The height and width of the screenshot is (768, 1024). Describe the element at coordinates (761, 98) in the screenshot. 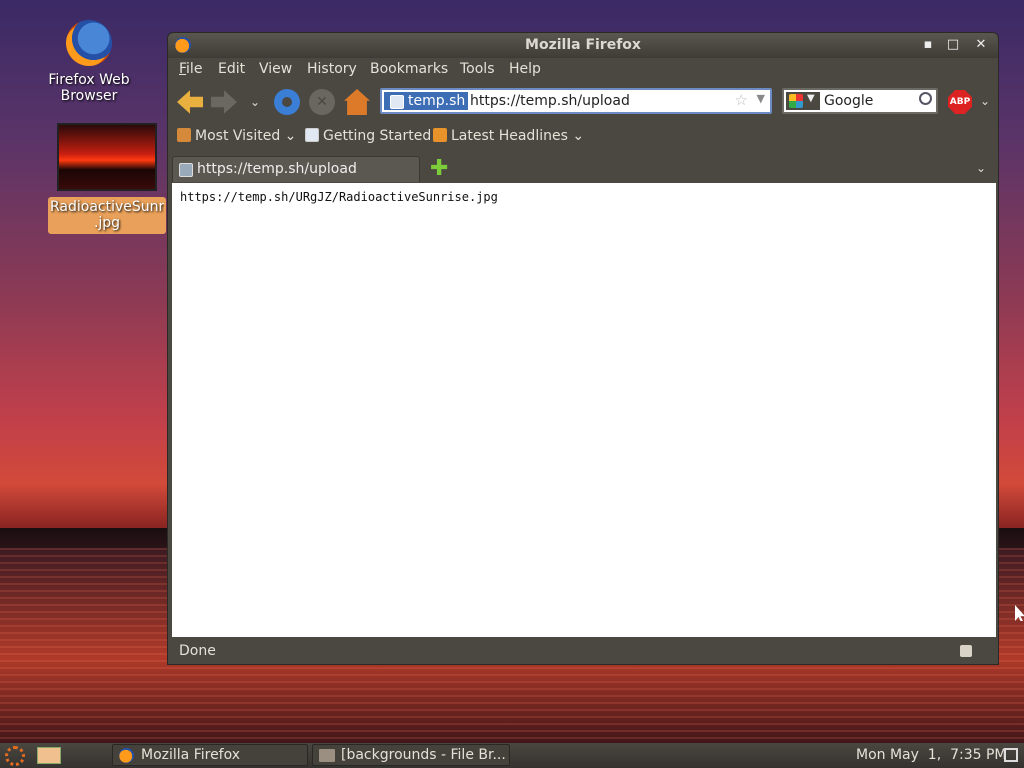

I see `url-dropdown-icon: ▼` at that location.